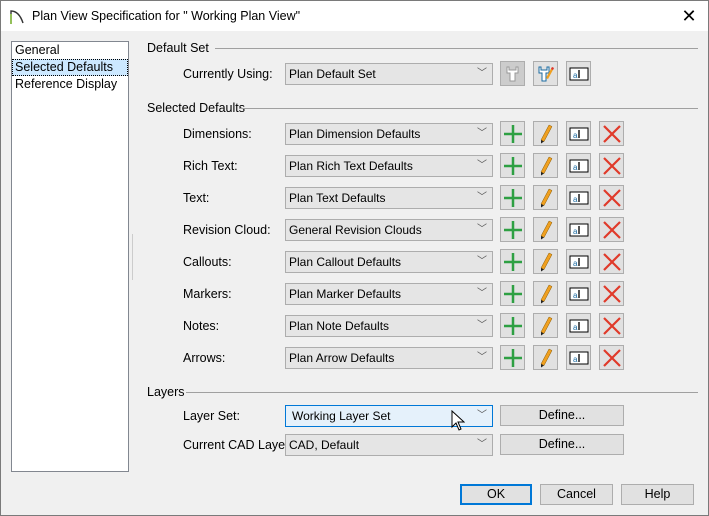 The image size is (709, 516). Describe the element at coordinates (337, 198) in the screenshot. I see `text-value: Plan Text Defaults` at that location.